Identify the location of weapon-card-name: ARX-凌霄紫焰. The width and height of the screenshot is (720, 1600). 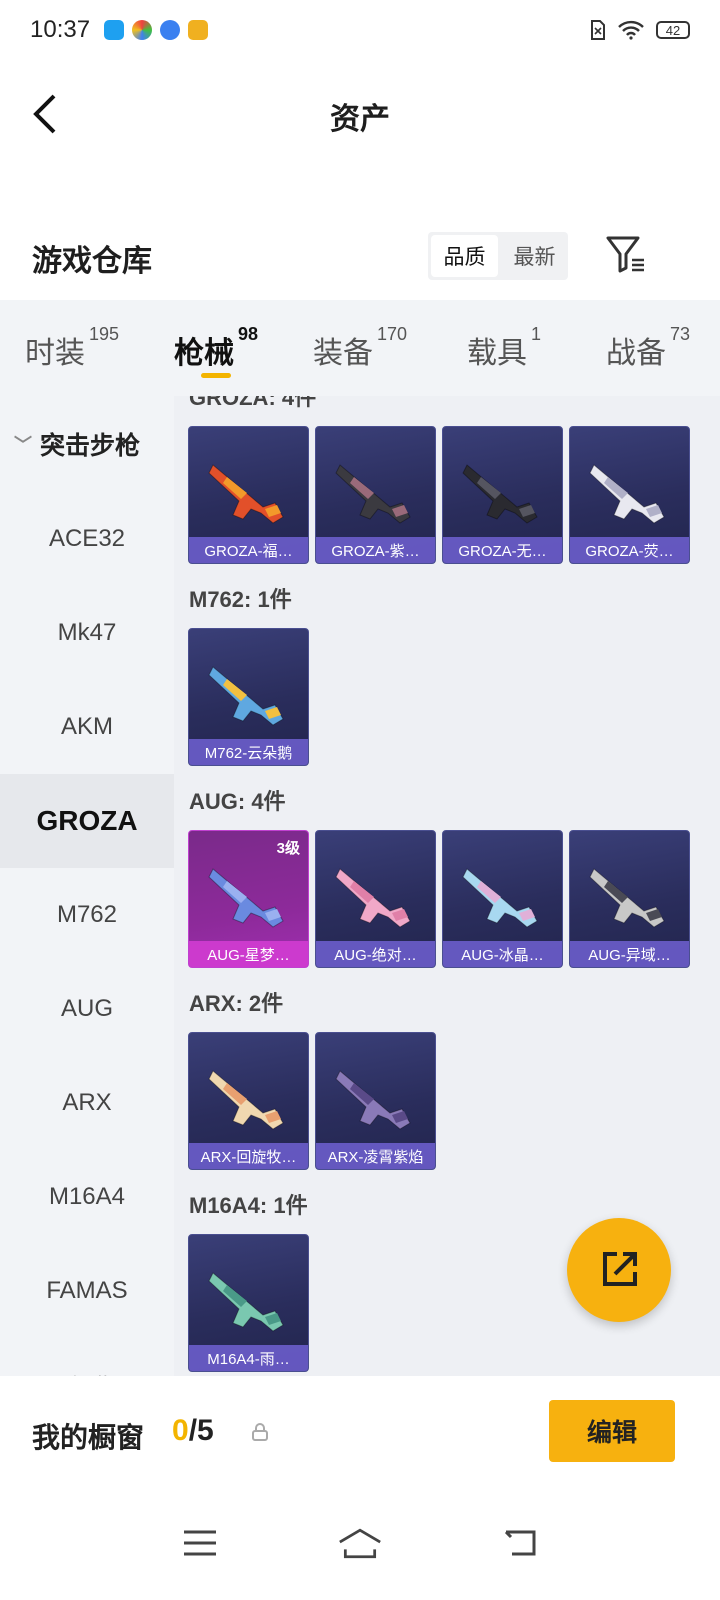
(375, 1156).